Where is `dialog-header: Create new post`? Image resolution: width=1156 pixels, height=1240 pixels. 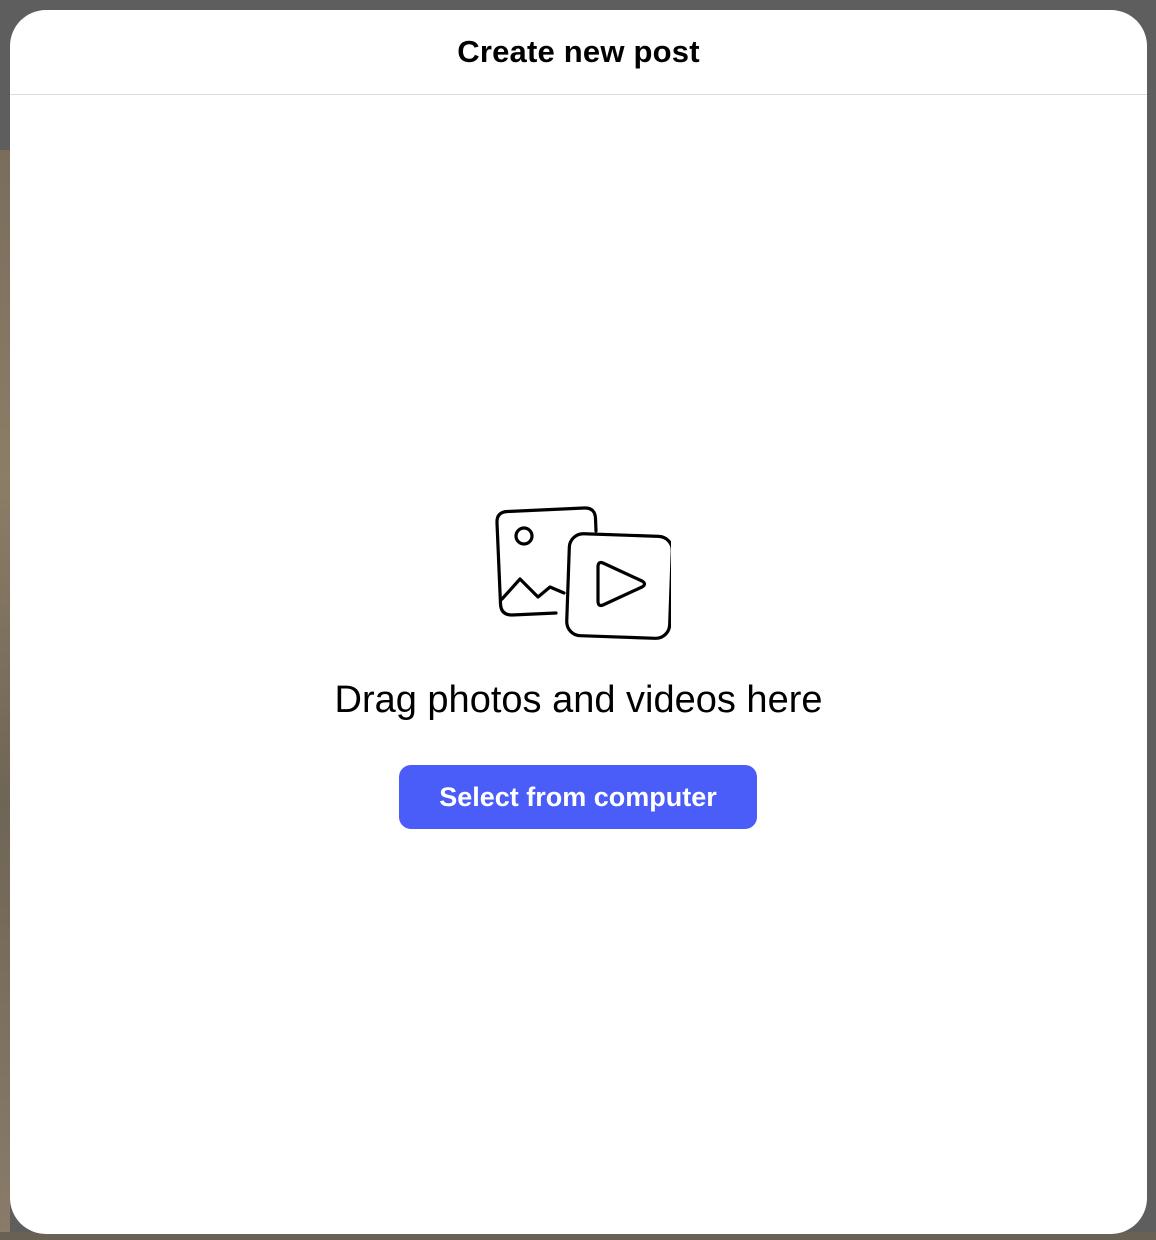 dialog-header: Create new post is located at coordinates (578, 52).